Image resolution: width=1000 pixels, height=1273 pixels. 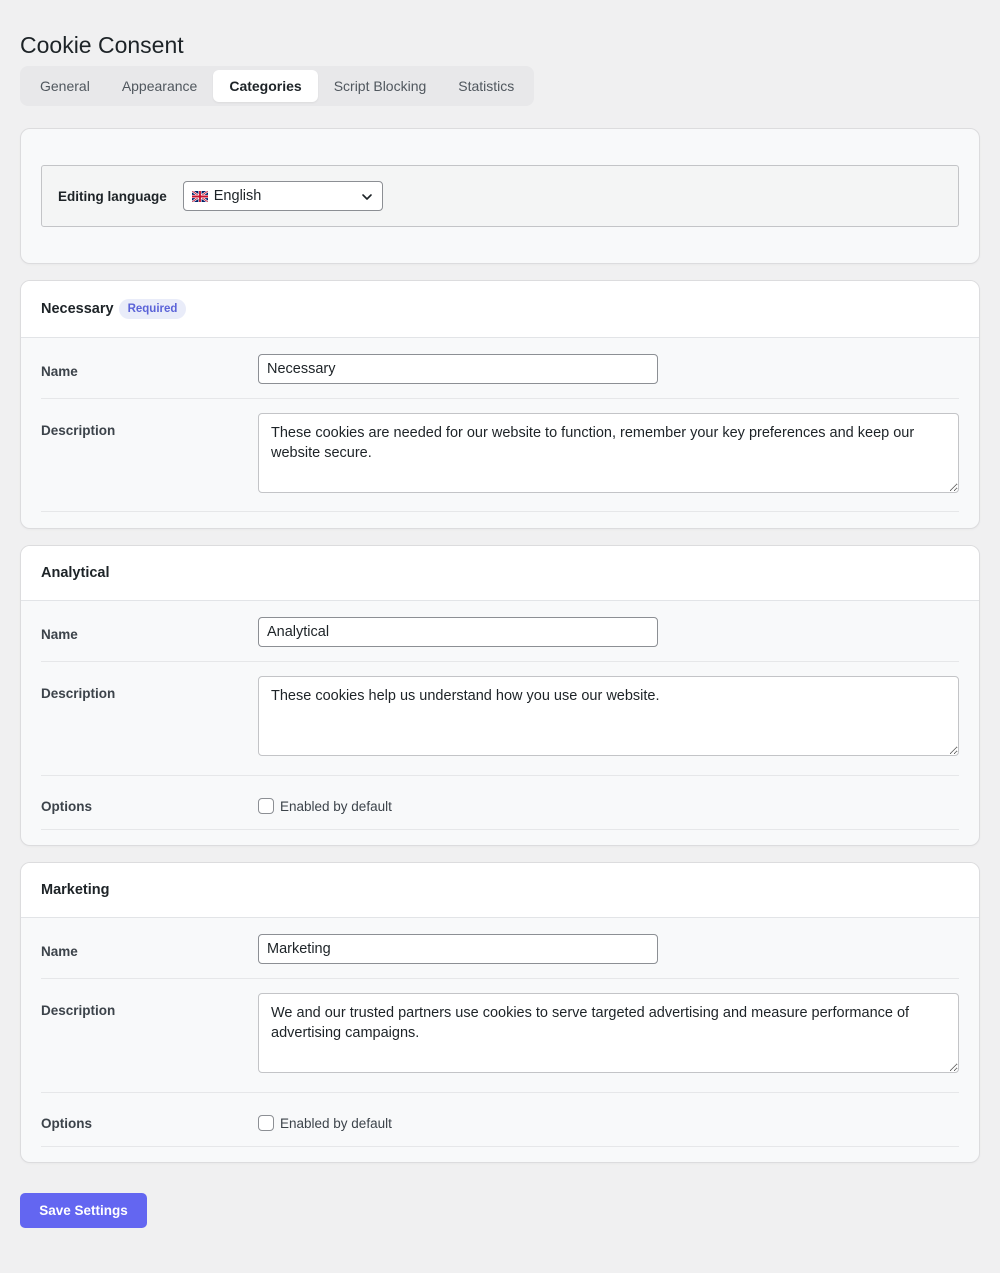 What do you see at coordinates (282, 196) in the screenshot?
I see `language-select: English` at bounding box center [282, 196].